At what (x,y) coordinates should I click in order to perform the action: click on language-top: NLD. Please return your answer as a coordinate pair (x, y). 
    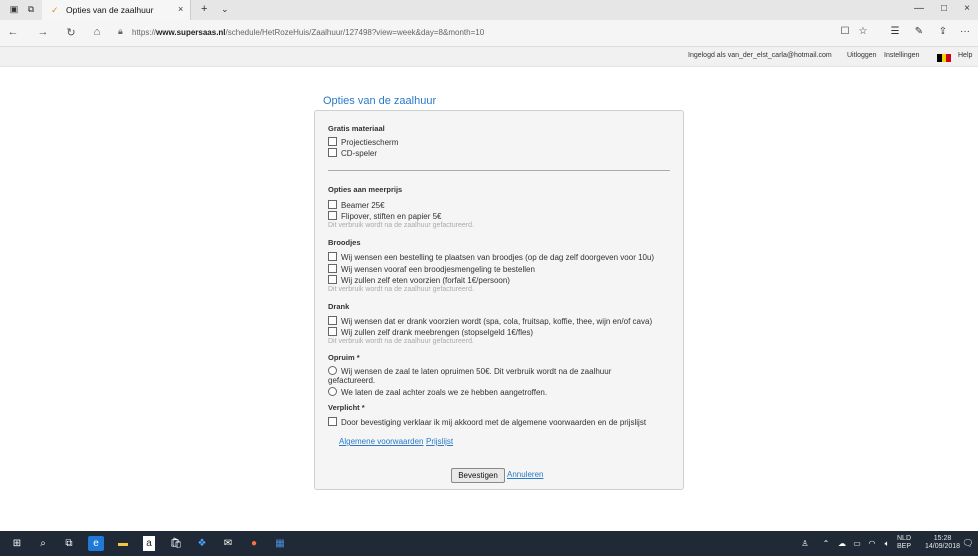
    Looking at the image, I should click on (904, 538).